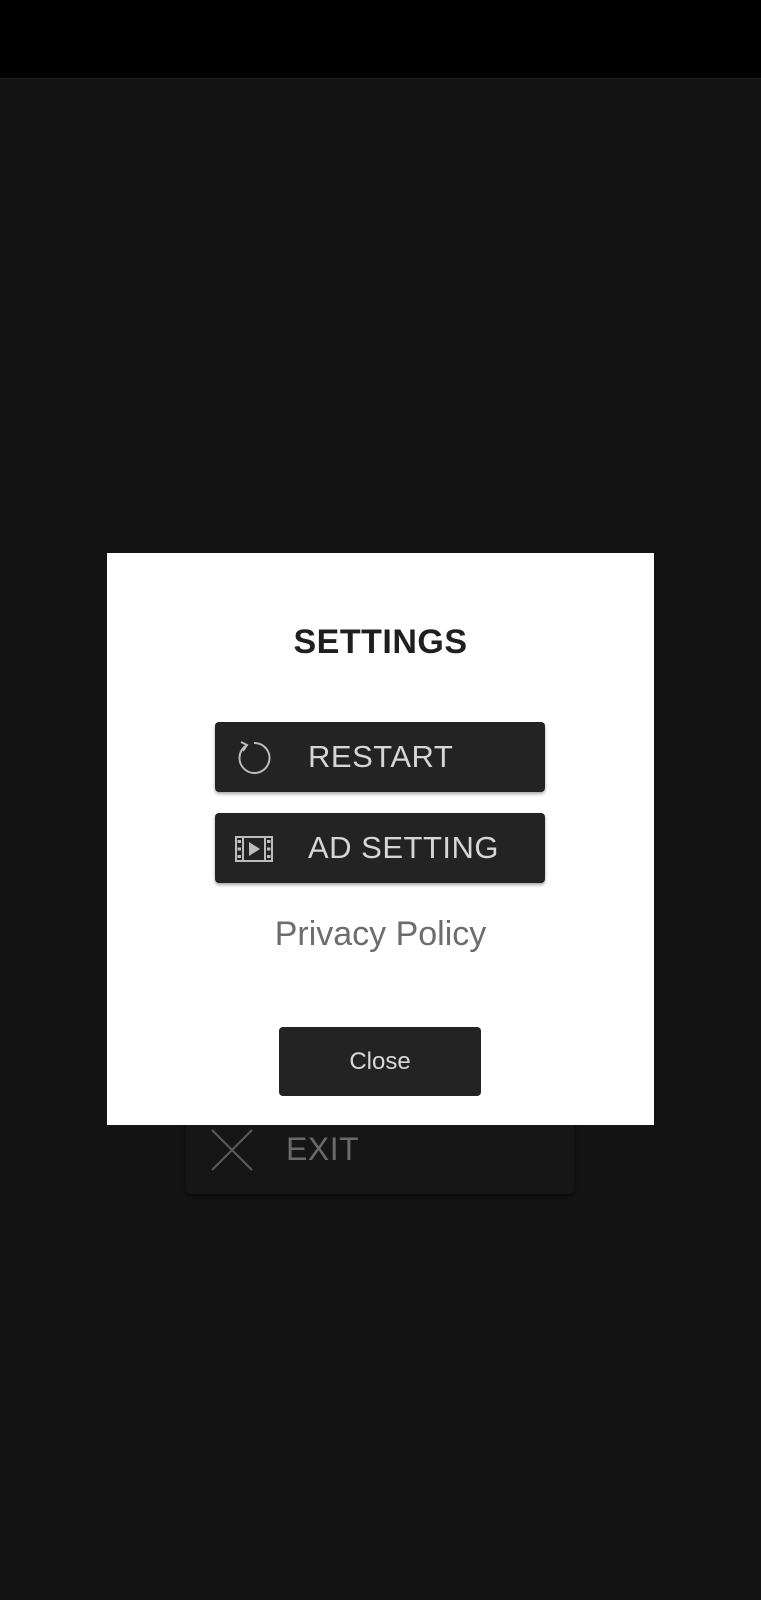  I want to click on video-film-icon, so click(254, 849).